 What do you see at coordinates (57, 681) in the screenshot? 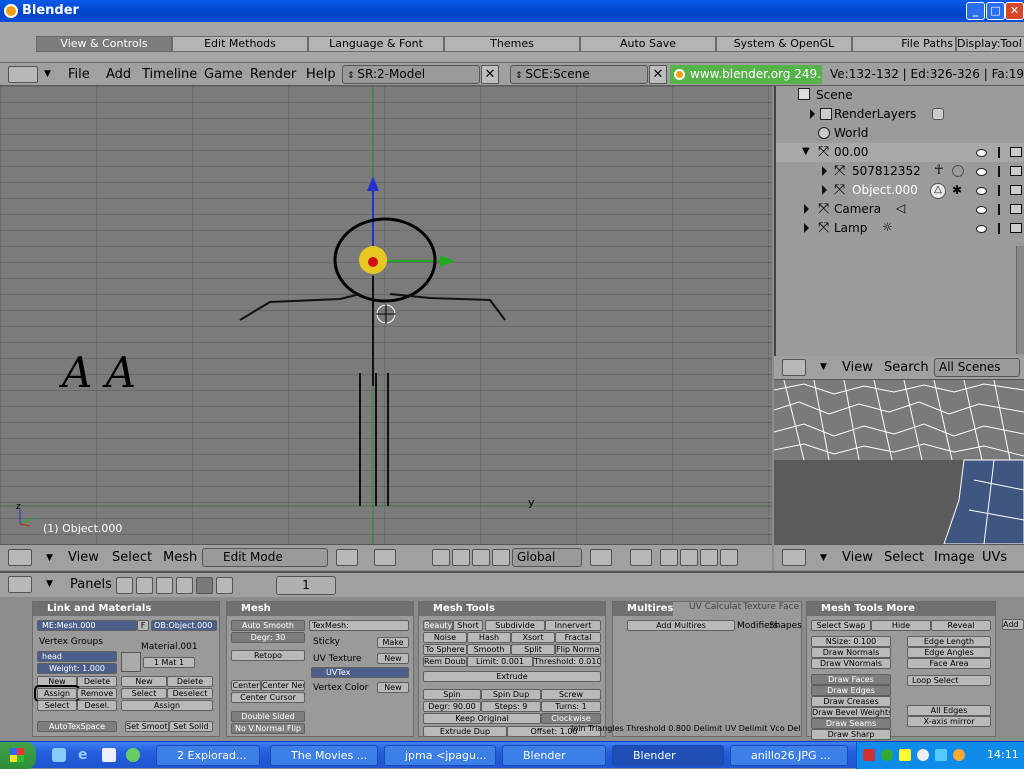
I see `vgroup-new-button: New` at bounding box center [57, 681].